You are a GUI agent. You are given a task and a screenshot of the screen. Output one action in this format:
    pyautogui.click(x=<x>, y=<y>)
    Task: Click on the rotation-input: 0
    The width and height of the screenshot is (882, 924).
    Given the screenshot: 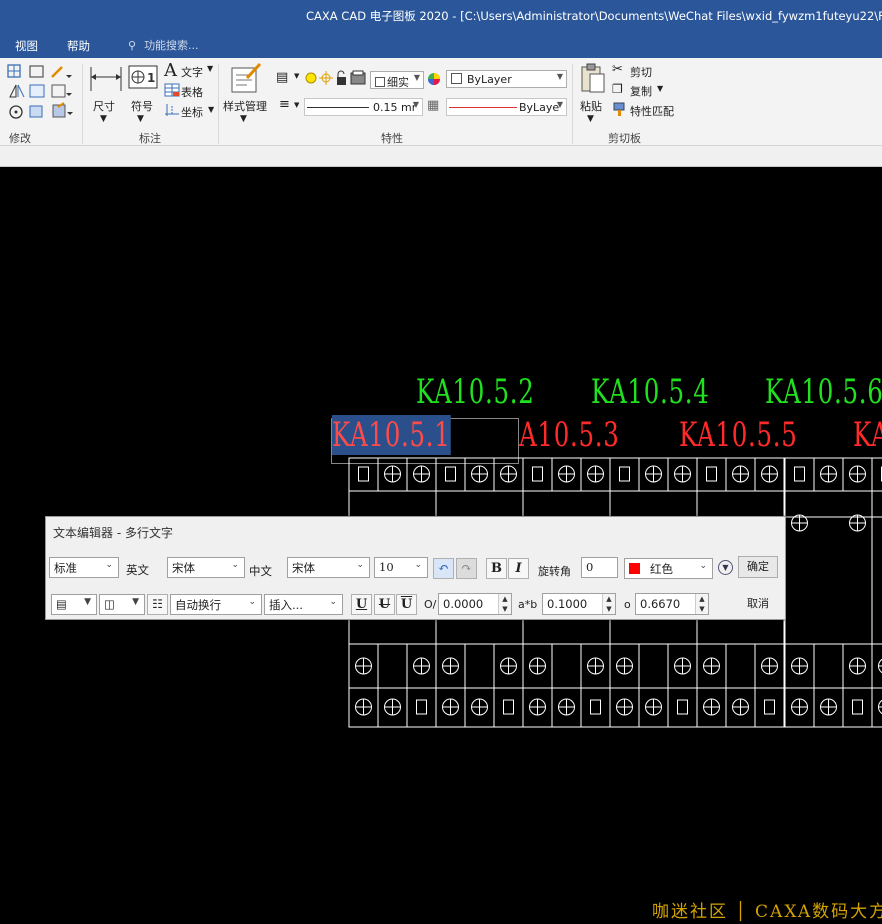 What is the action you would take?
    pyautogui.click(x=599, y=567)
    